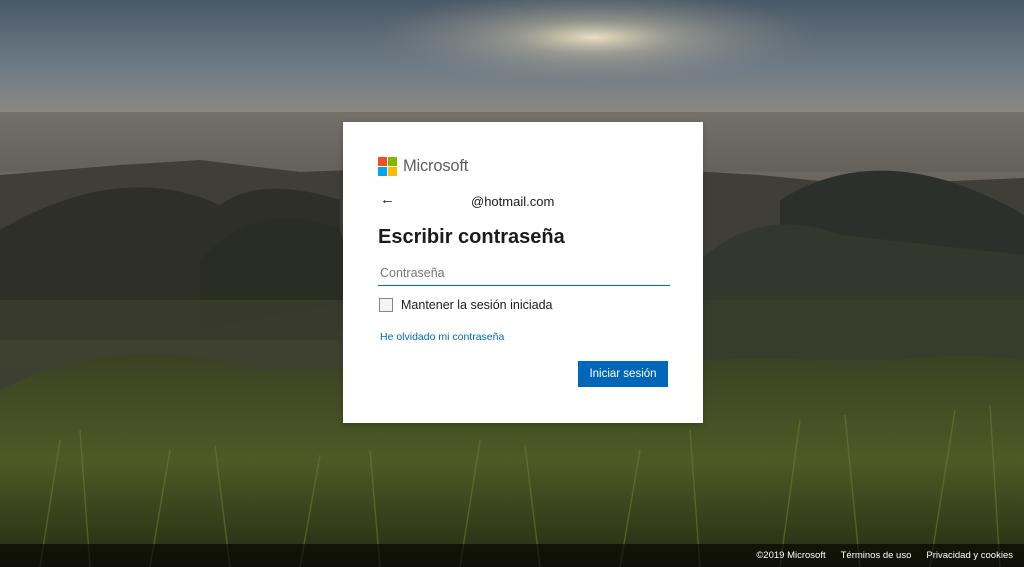 This screenshot has width=1024, height=567. Describe the element at coordinates (876, 555) in the screenshot. I see `terms-link: Términos de uso` at that location.